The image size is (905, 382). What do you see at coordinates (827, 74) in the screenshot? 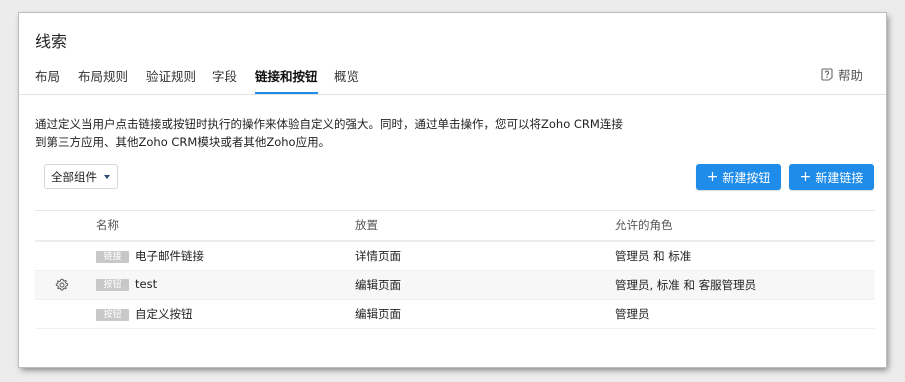
I see `help-icon` at bounding box center [827, 74].